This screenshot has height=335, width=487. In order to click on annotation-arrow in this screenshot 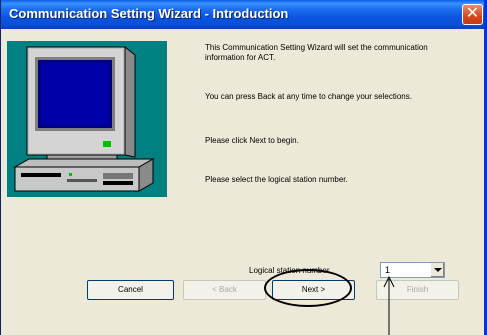, I will do `click(389, 305)`.